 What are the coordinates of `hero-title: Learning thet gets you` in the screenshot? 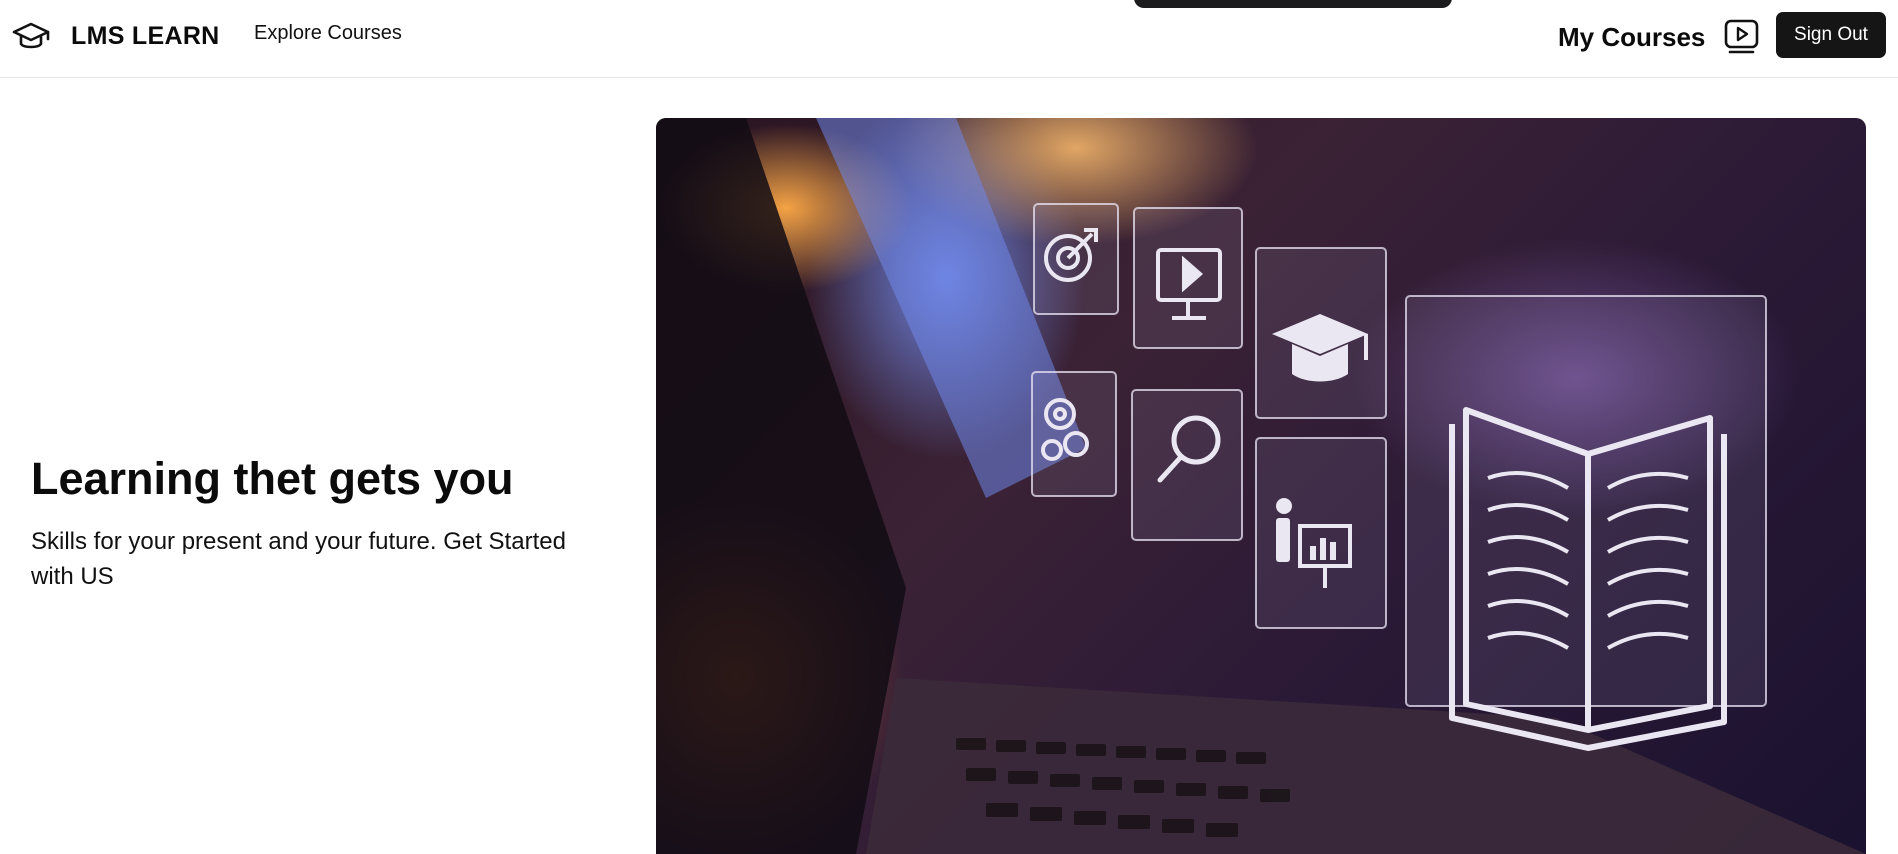 It's located at (272, 478).